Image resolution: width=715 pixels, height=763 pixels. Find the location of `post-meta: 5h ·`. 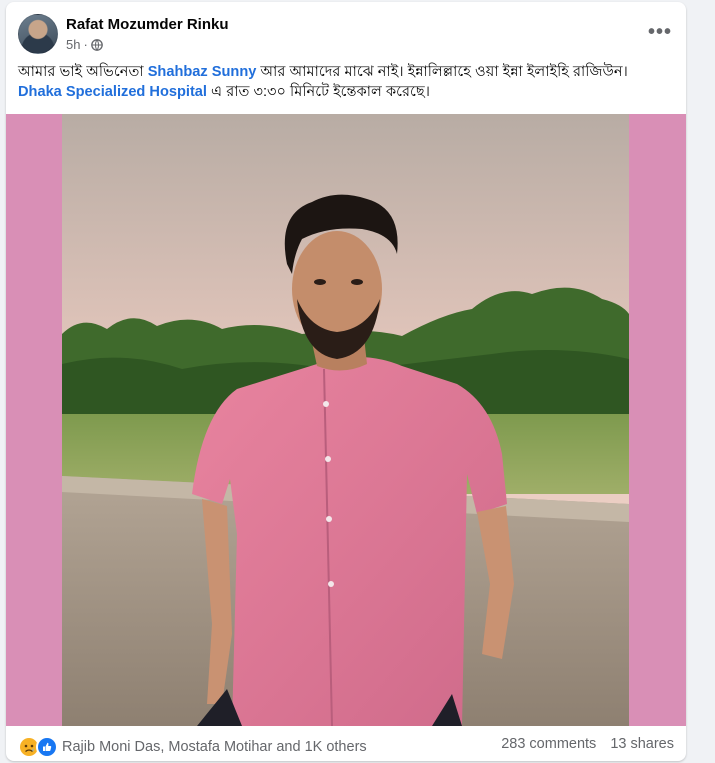

post-meta: 5h · is located at coordinates (84, 44).